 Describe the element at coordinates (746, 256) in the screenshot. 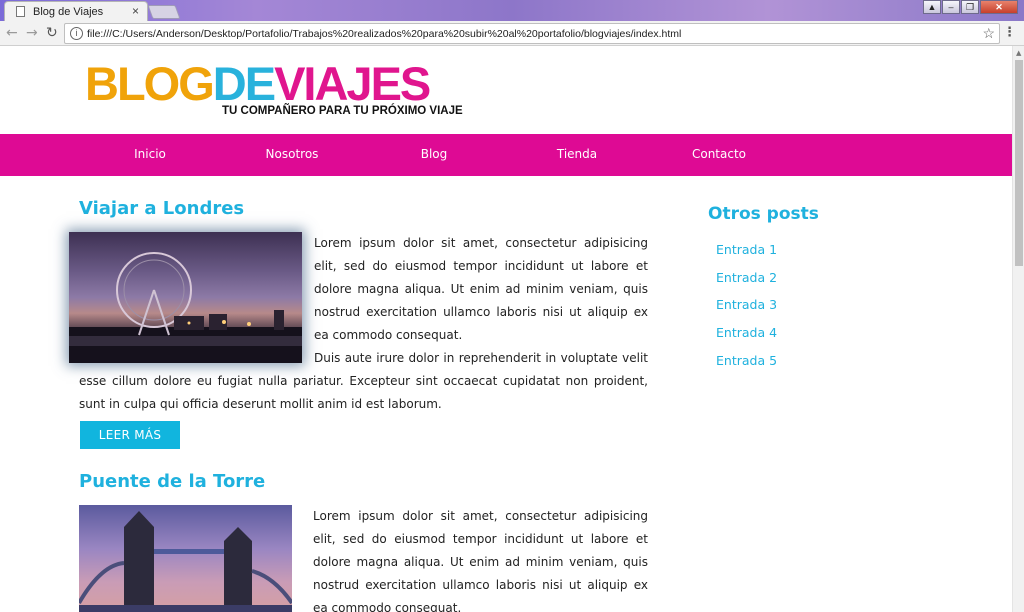

I see `sidebar-entry: Entrada 1` at that location.